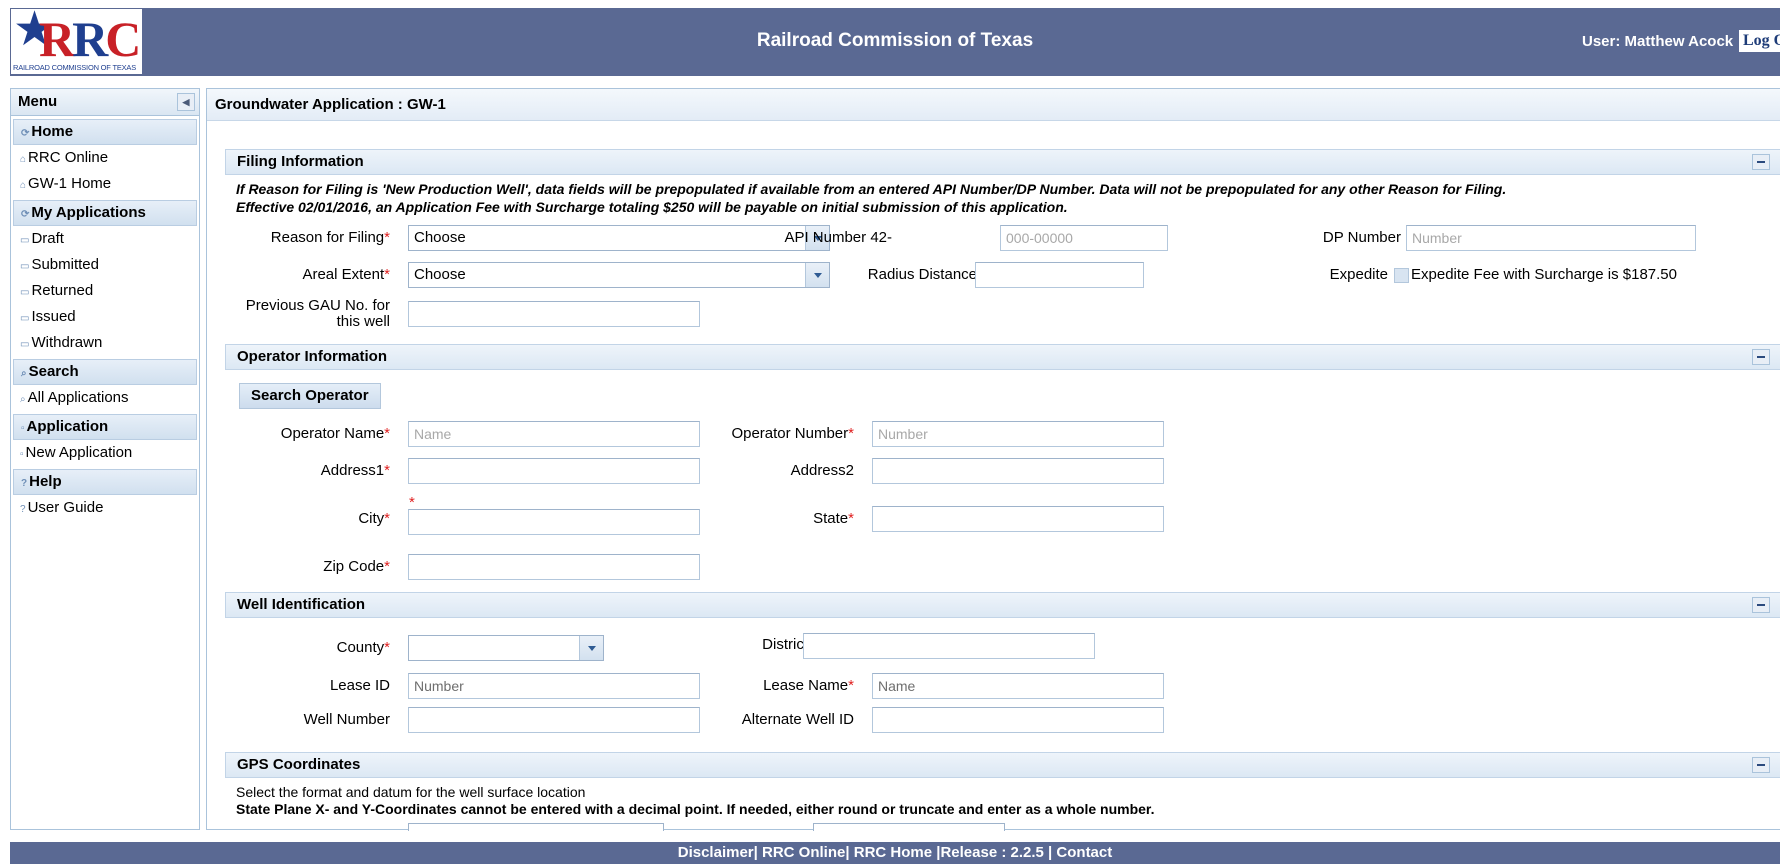  I want to click on chevron-left-icon: ◀, so click(186, 102).